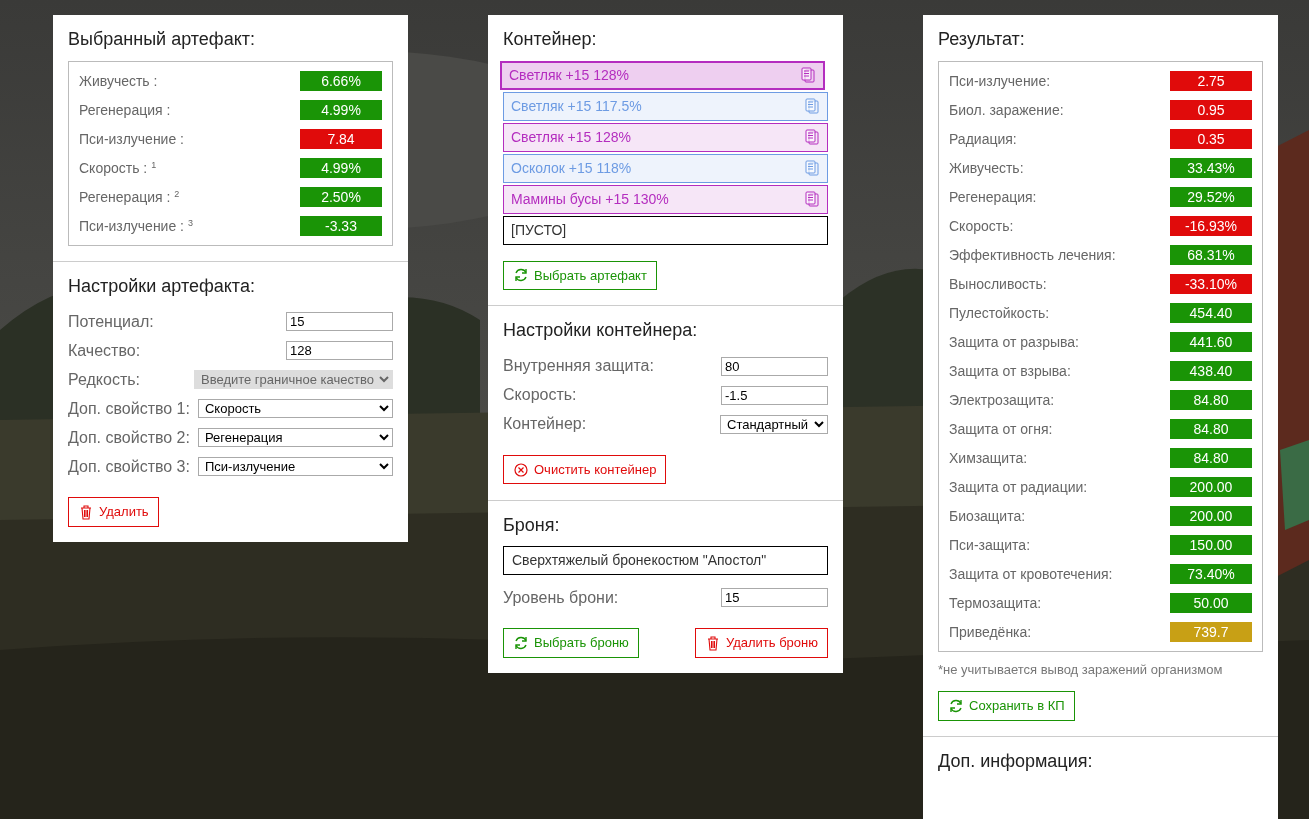 The image size is (1309, 819). What do you see at coordinates (1016, 761) in the screenshot?
I see `section-title: Доп. информация:` at bounding box center [1016, 761].